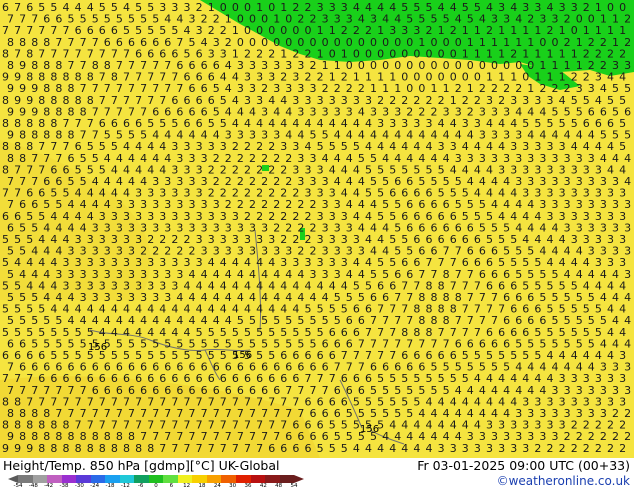  Describe the element at coordinates (279, 486) in the screenshot. I see `colorbar-tick-label: 48` at that location.